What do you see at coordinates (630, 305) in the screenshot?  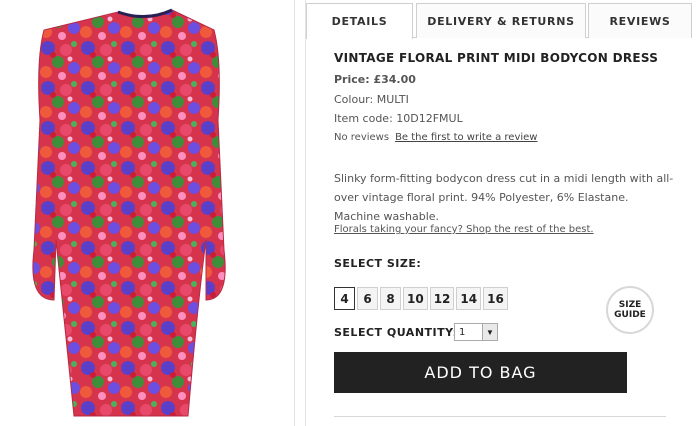 I see `size-guide-label-1: SIZE` at bounding box center [630, 305].